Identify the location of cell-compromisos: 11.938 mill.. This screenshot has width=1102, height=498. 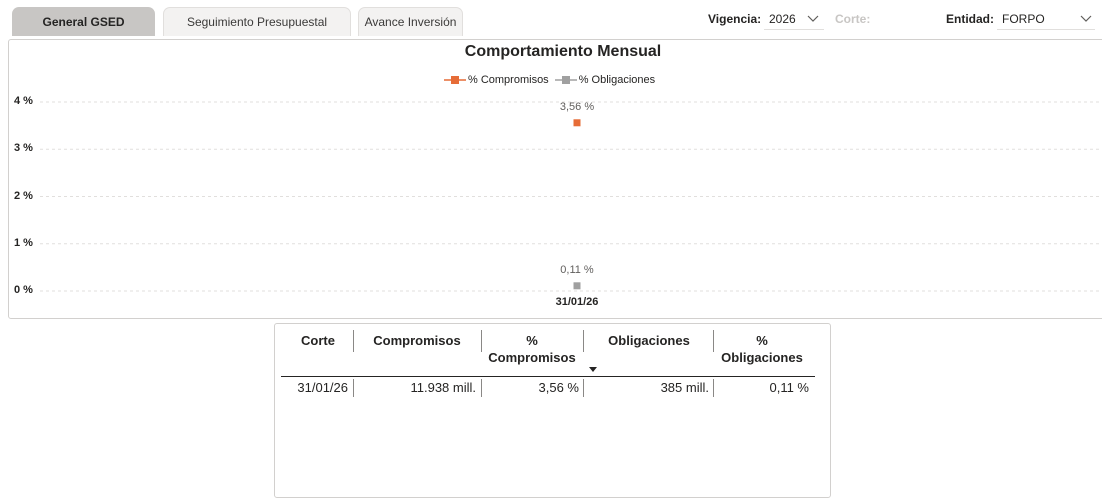
(443, 387).